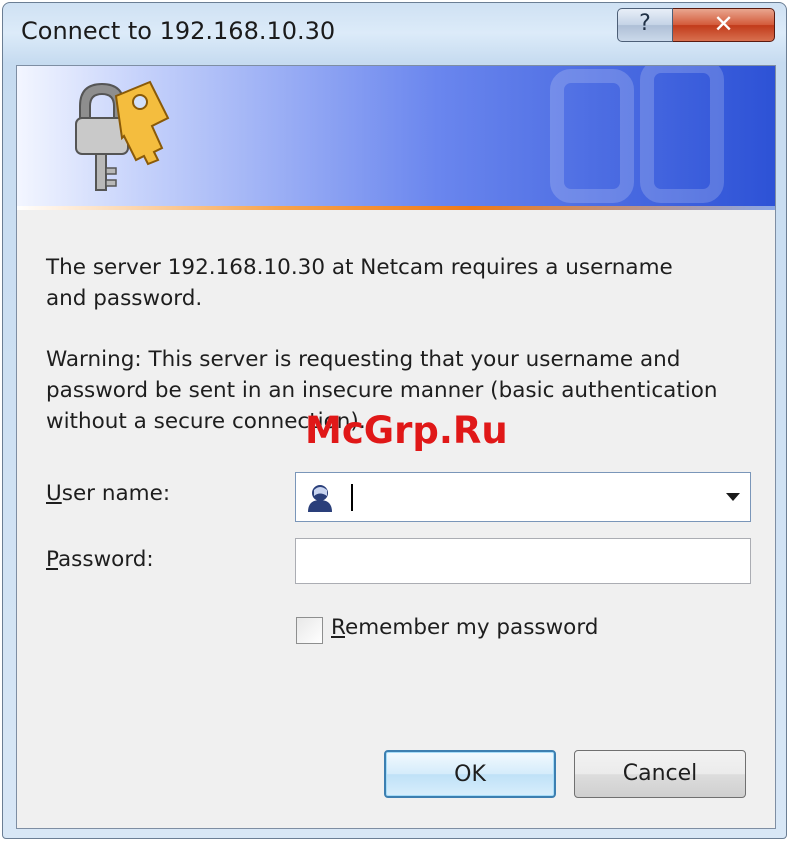 Image resolution: width=793 pixels, height=847 pixels. Describe the element at coordinates (645, 25) in the screenshot. I see `help-button: ?` at that location.